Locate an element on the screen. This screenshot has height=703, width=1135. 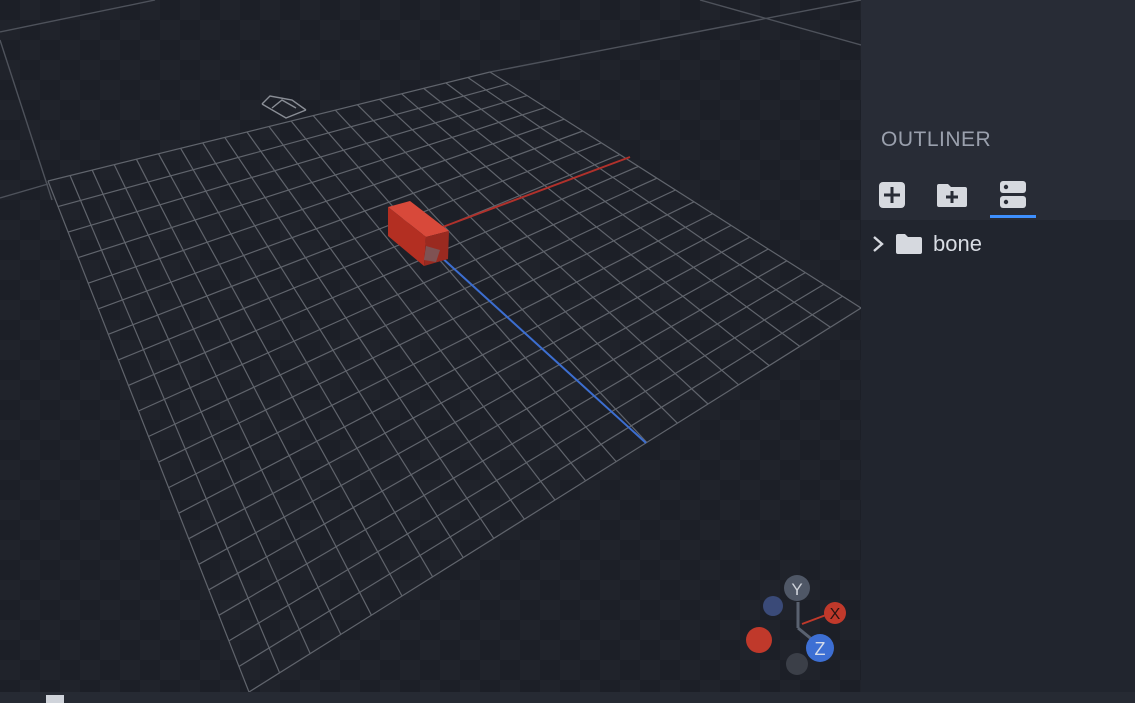
camera-icon is located at coordinates (284, 107).